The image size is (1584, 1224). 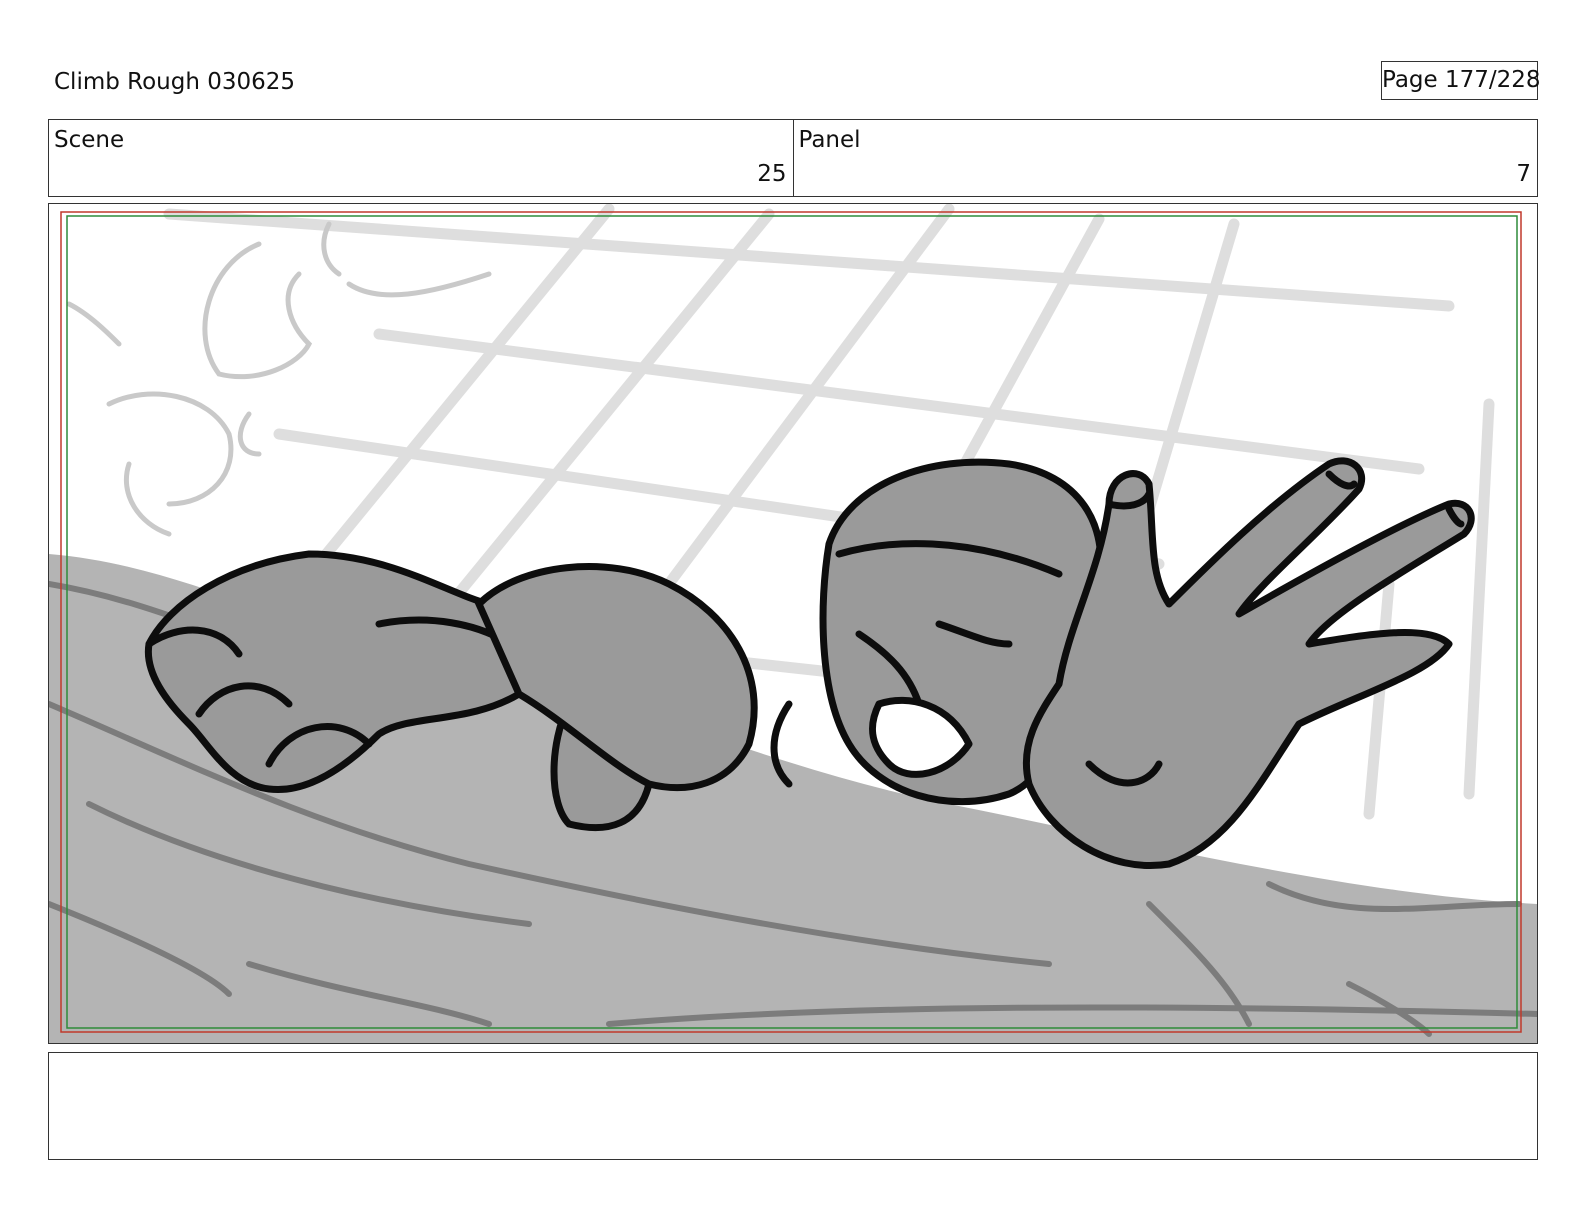 What do you see at coordinates (1523, 174) in the screenshot?
I see `panel-number: 7` at bounding box center [1523, 174].